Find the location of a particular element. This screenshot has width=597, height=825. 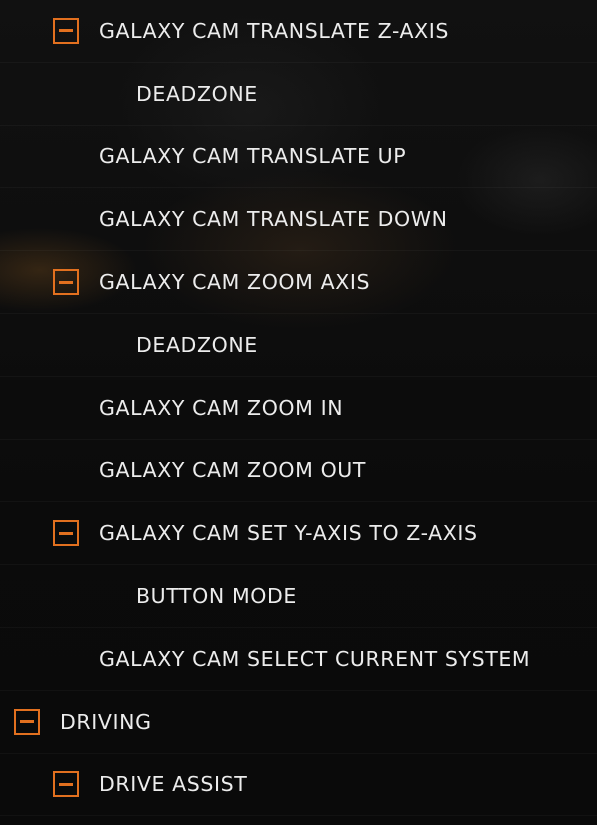

row-label: GALAXY CAM ZOOM IN is located at coordinates (221, 407).